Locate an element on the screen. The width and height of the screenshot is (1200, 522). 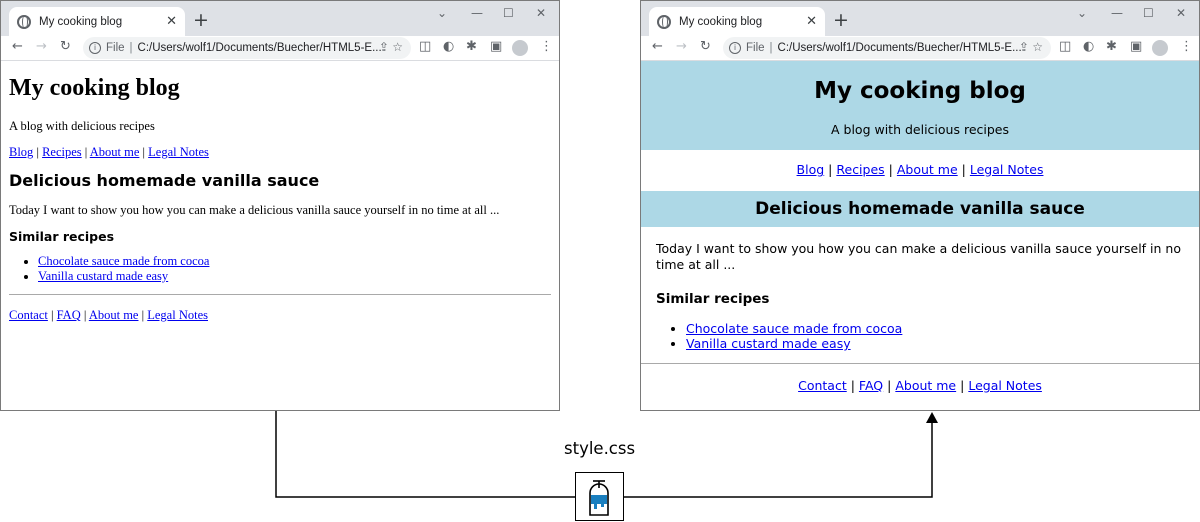
stylesheet-label: style.css is located at coordinates (600, 448).